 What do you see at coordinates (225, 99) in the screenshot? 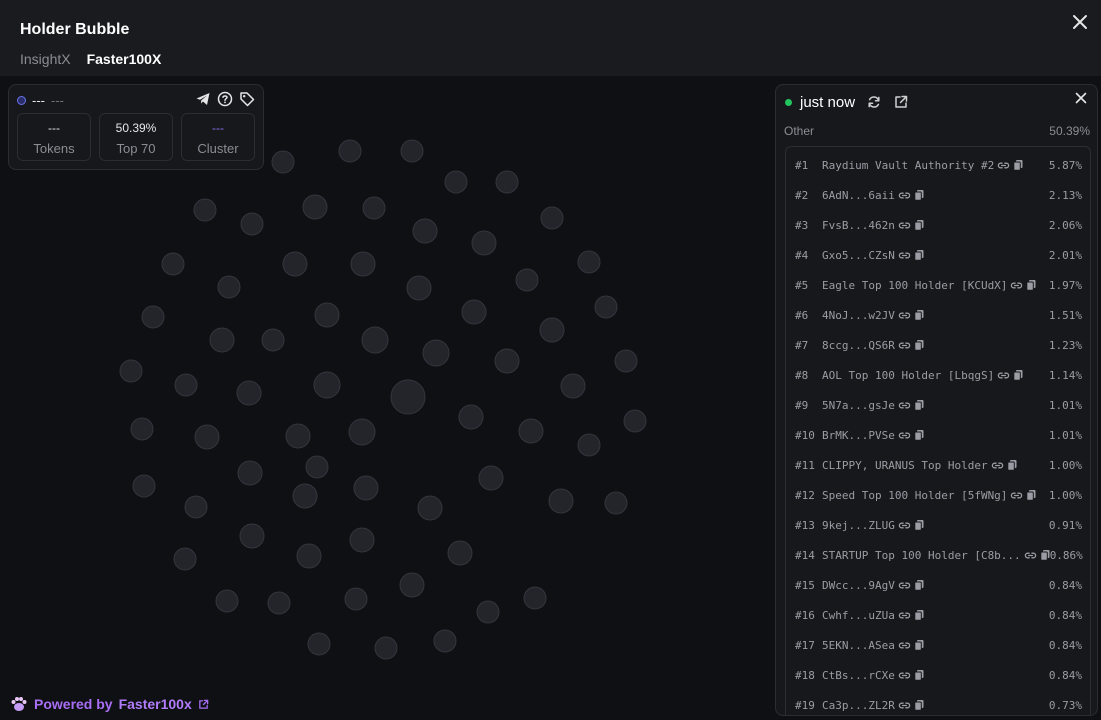
I see `help-icon` at bounding box center [225, 99].